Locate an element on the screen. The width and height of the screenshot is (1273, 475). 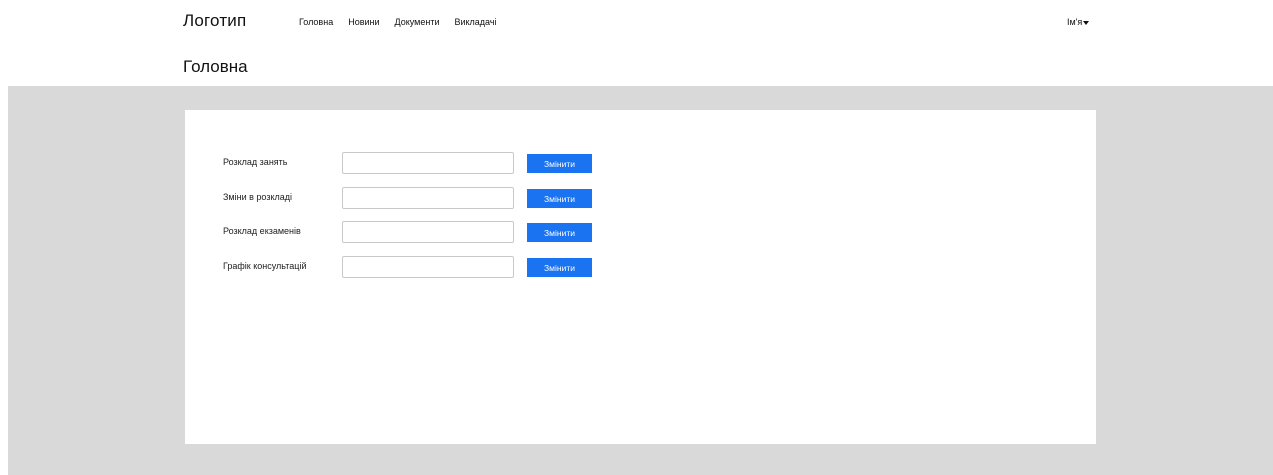
form-row-exam-schedule: Розклад екзаменів Змінити is located at coordinates (640, 232).